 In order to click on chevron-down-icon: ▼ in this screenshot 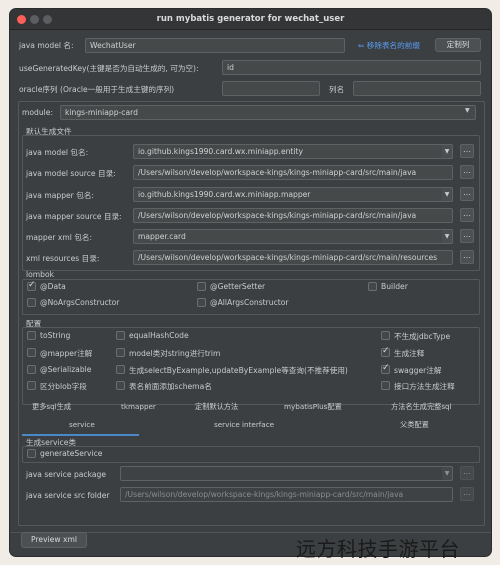, I will do `click(467, 110)`.